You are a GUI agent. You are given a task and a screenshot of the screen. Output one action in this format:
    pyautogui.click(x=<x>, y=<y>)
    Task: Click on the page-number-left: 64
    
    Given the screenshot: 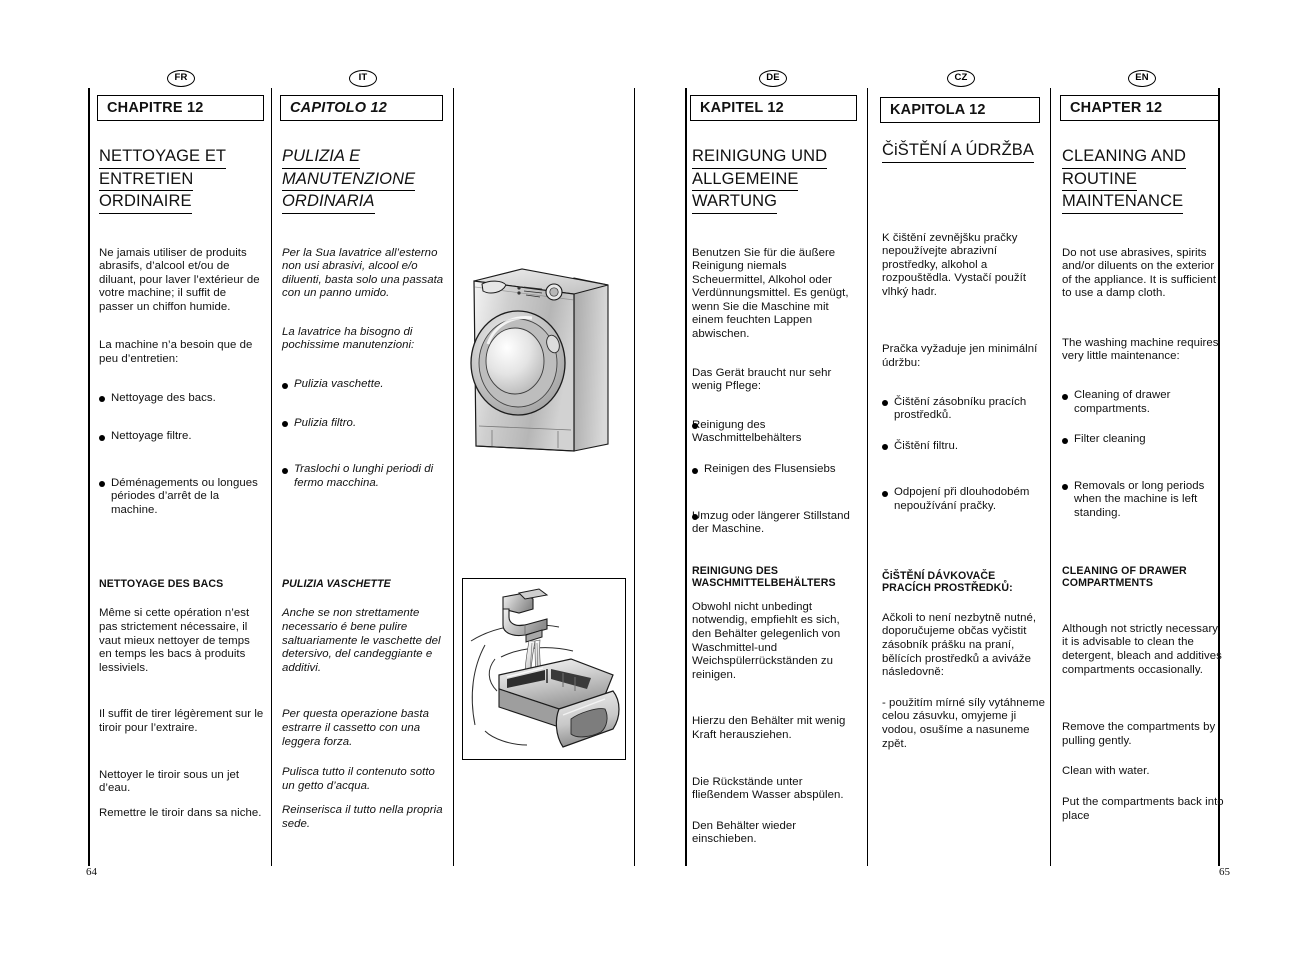 What is the action you would take?
    pyautogui.click(x=91, y=872)
    